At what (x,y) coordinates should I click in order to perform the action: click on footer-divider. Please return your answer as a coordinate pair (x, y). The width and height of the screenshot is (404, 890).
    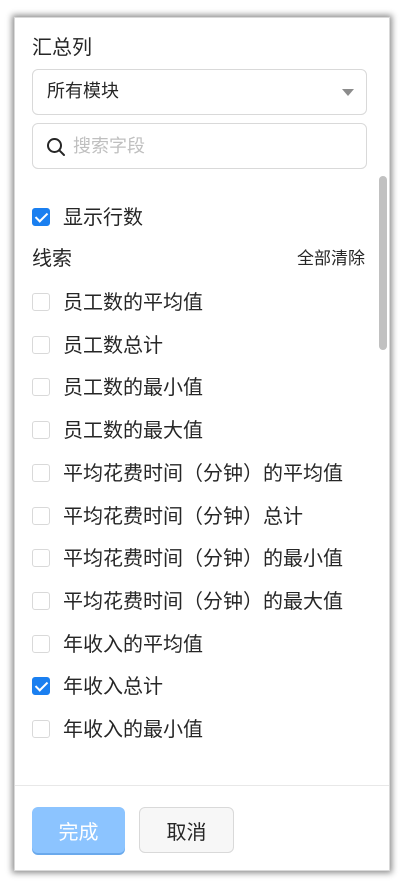
    Looking at the image, I should click on (202, 785).